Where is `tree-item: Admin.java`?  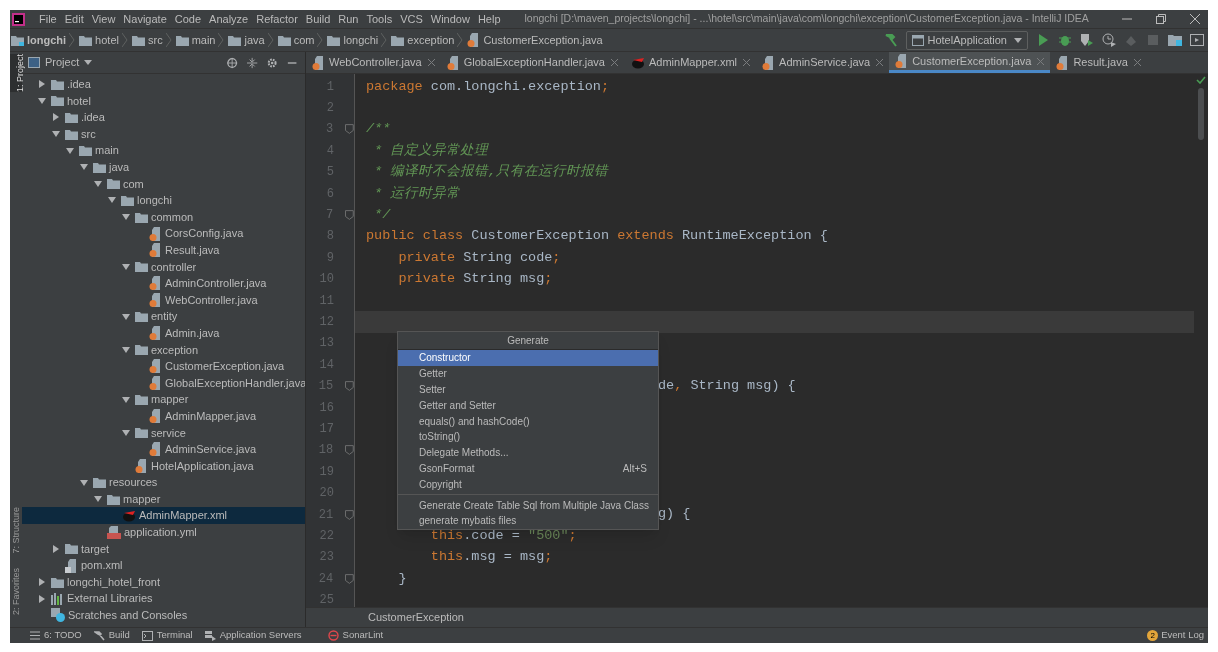 tree-item: Admin.java is located at coordinates (163, 333).